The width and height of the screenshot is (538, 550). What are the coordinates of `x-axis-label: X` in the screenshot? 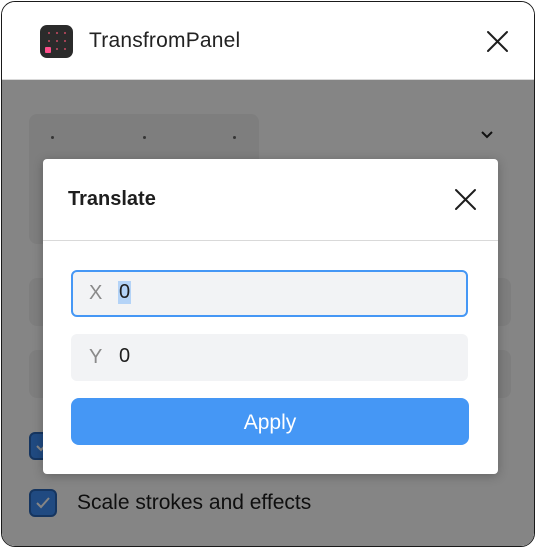 It's located at (96, 293).